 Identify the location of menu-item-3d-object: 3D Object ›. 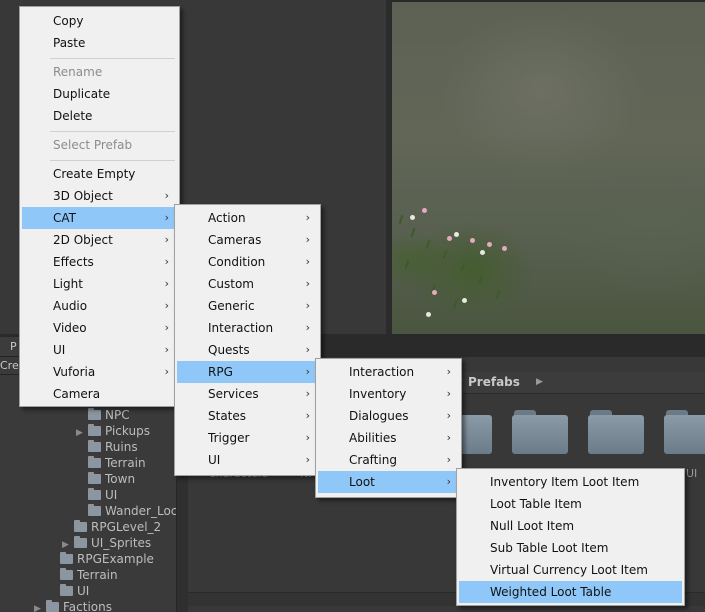
(99, 196).